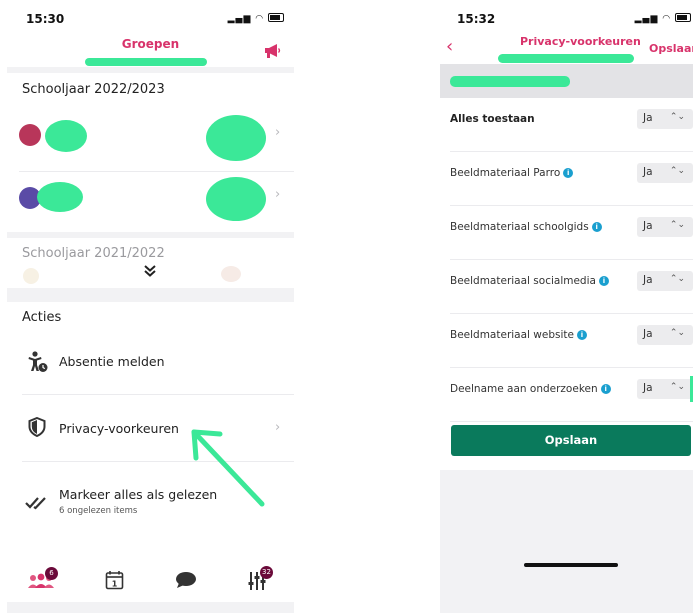 This screenshot has width=693, height=613. Describe the element at coordinates (264, 581) in the screenshot. I see `tab-settings: 32` at that location.